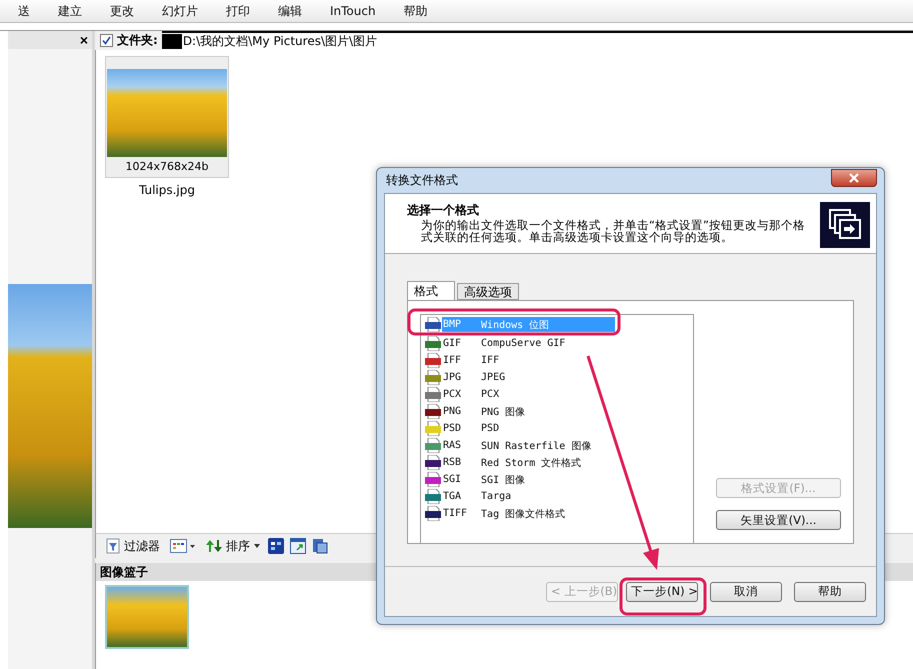  I want to click on wizard-heading: 选择一个格式, so click(443, 210).